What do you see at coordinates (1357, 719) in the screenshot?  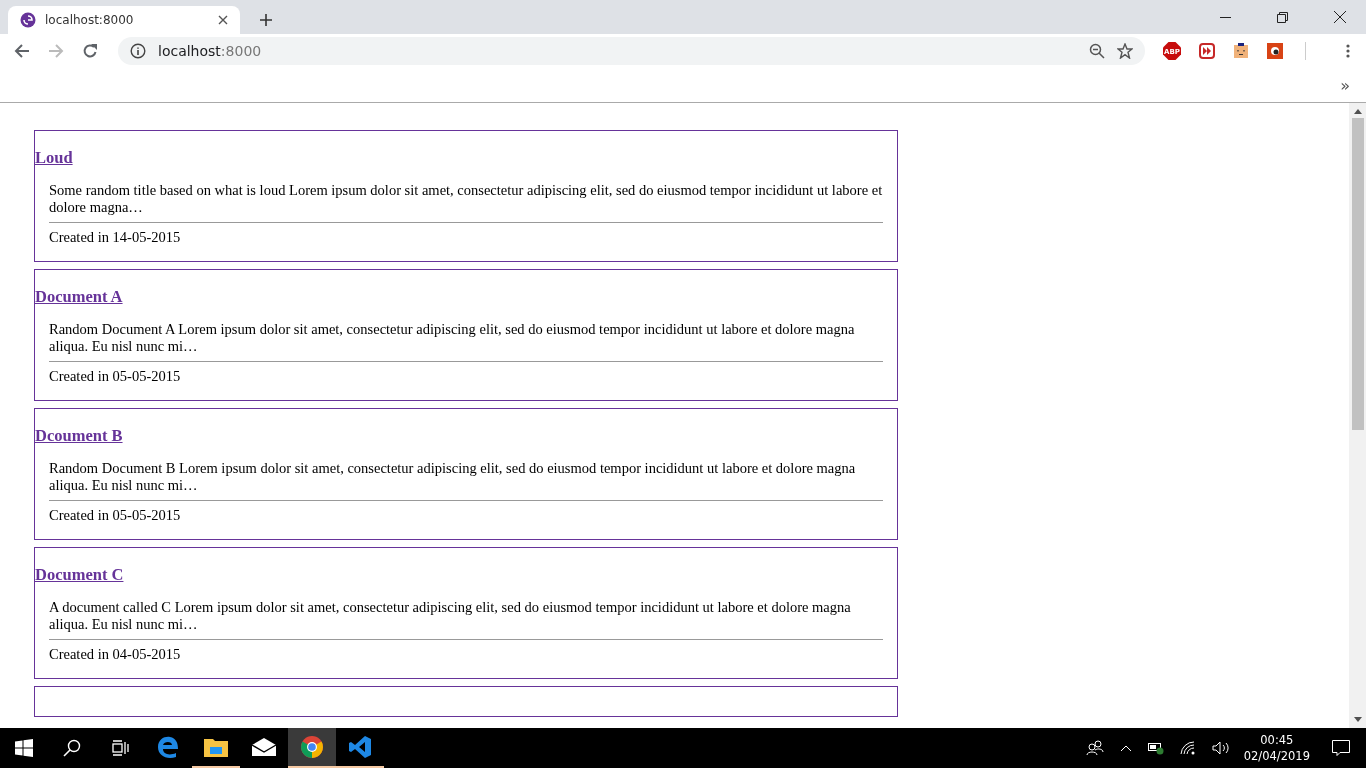 I see `scroll-down-icon` at bounding box center [1357, 719].